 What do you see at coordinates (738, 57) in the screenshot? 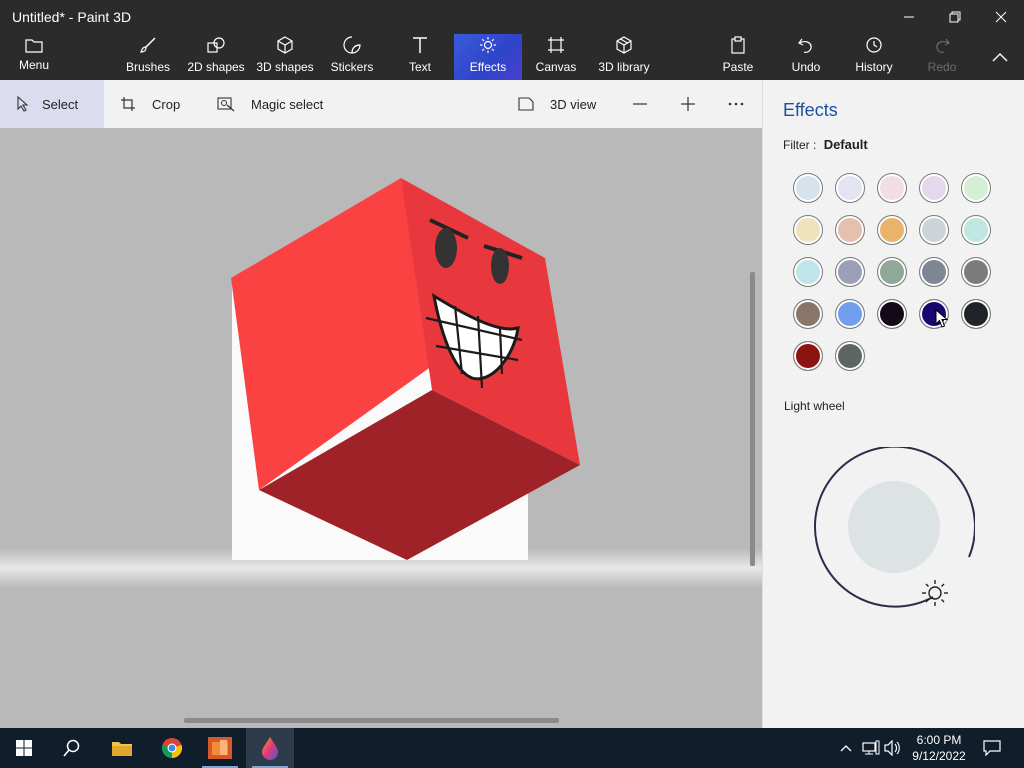
I see `paste-button: Paste` at bounding box center [738, 57].